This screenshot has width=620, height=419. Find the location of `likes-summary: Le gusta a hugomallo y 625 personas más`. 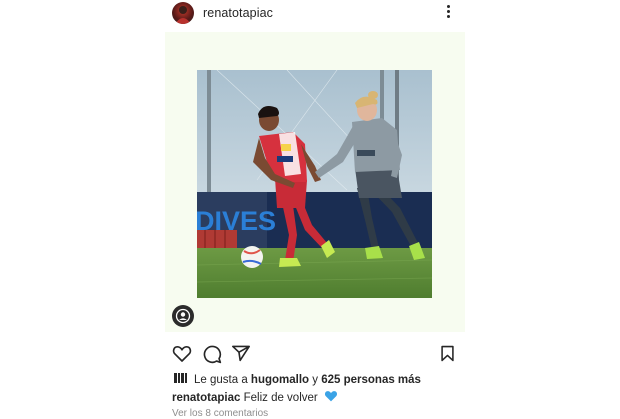

likes-summary: Le gusta a hugomallo y 625 personas más is located at coordinates (297, 379).